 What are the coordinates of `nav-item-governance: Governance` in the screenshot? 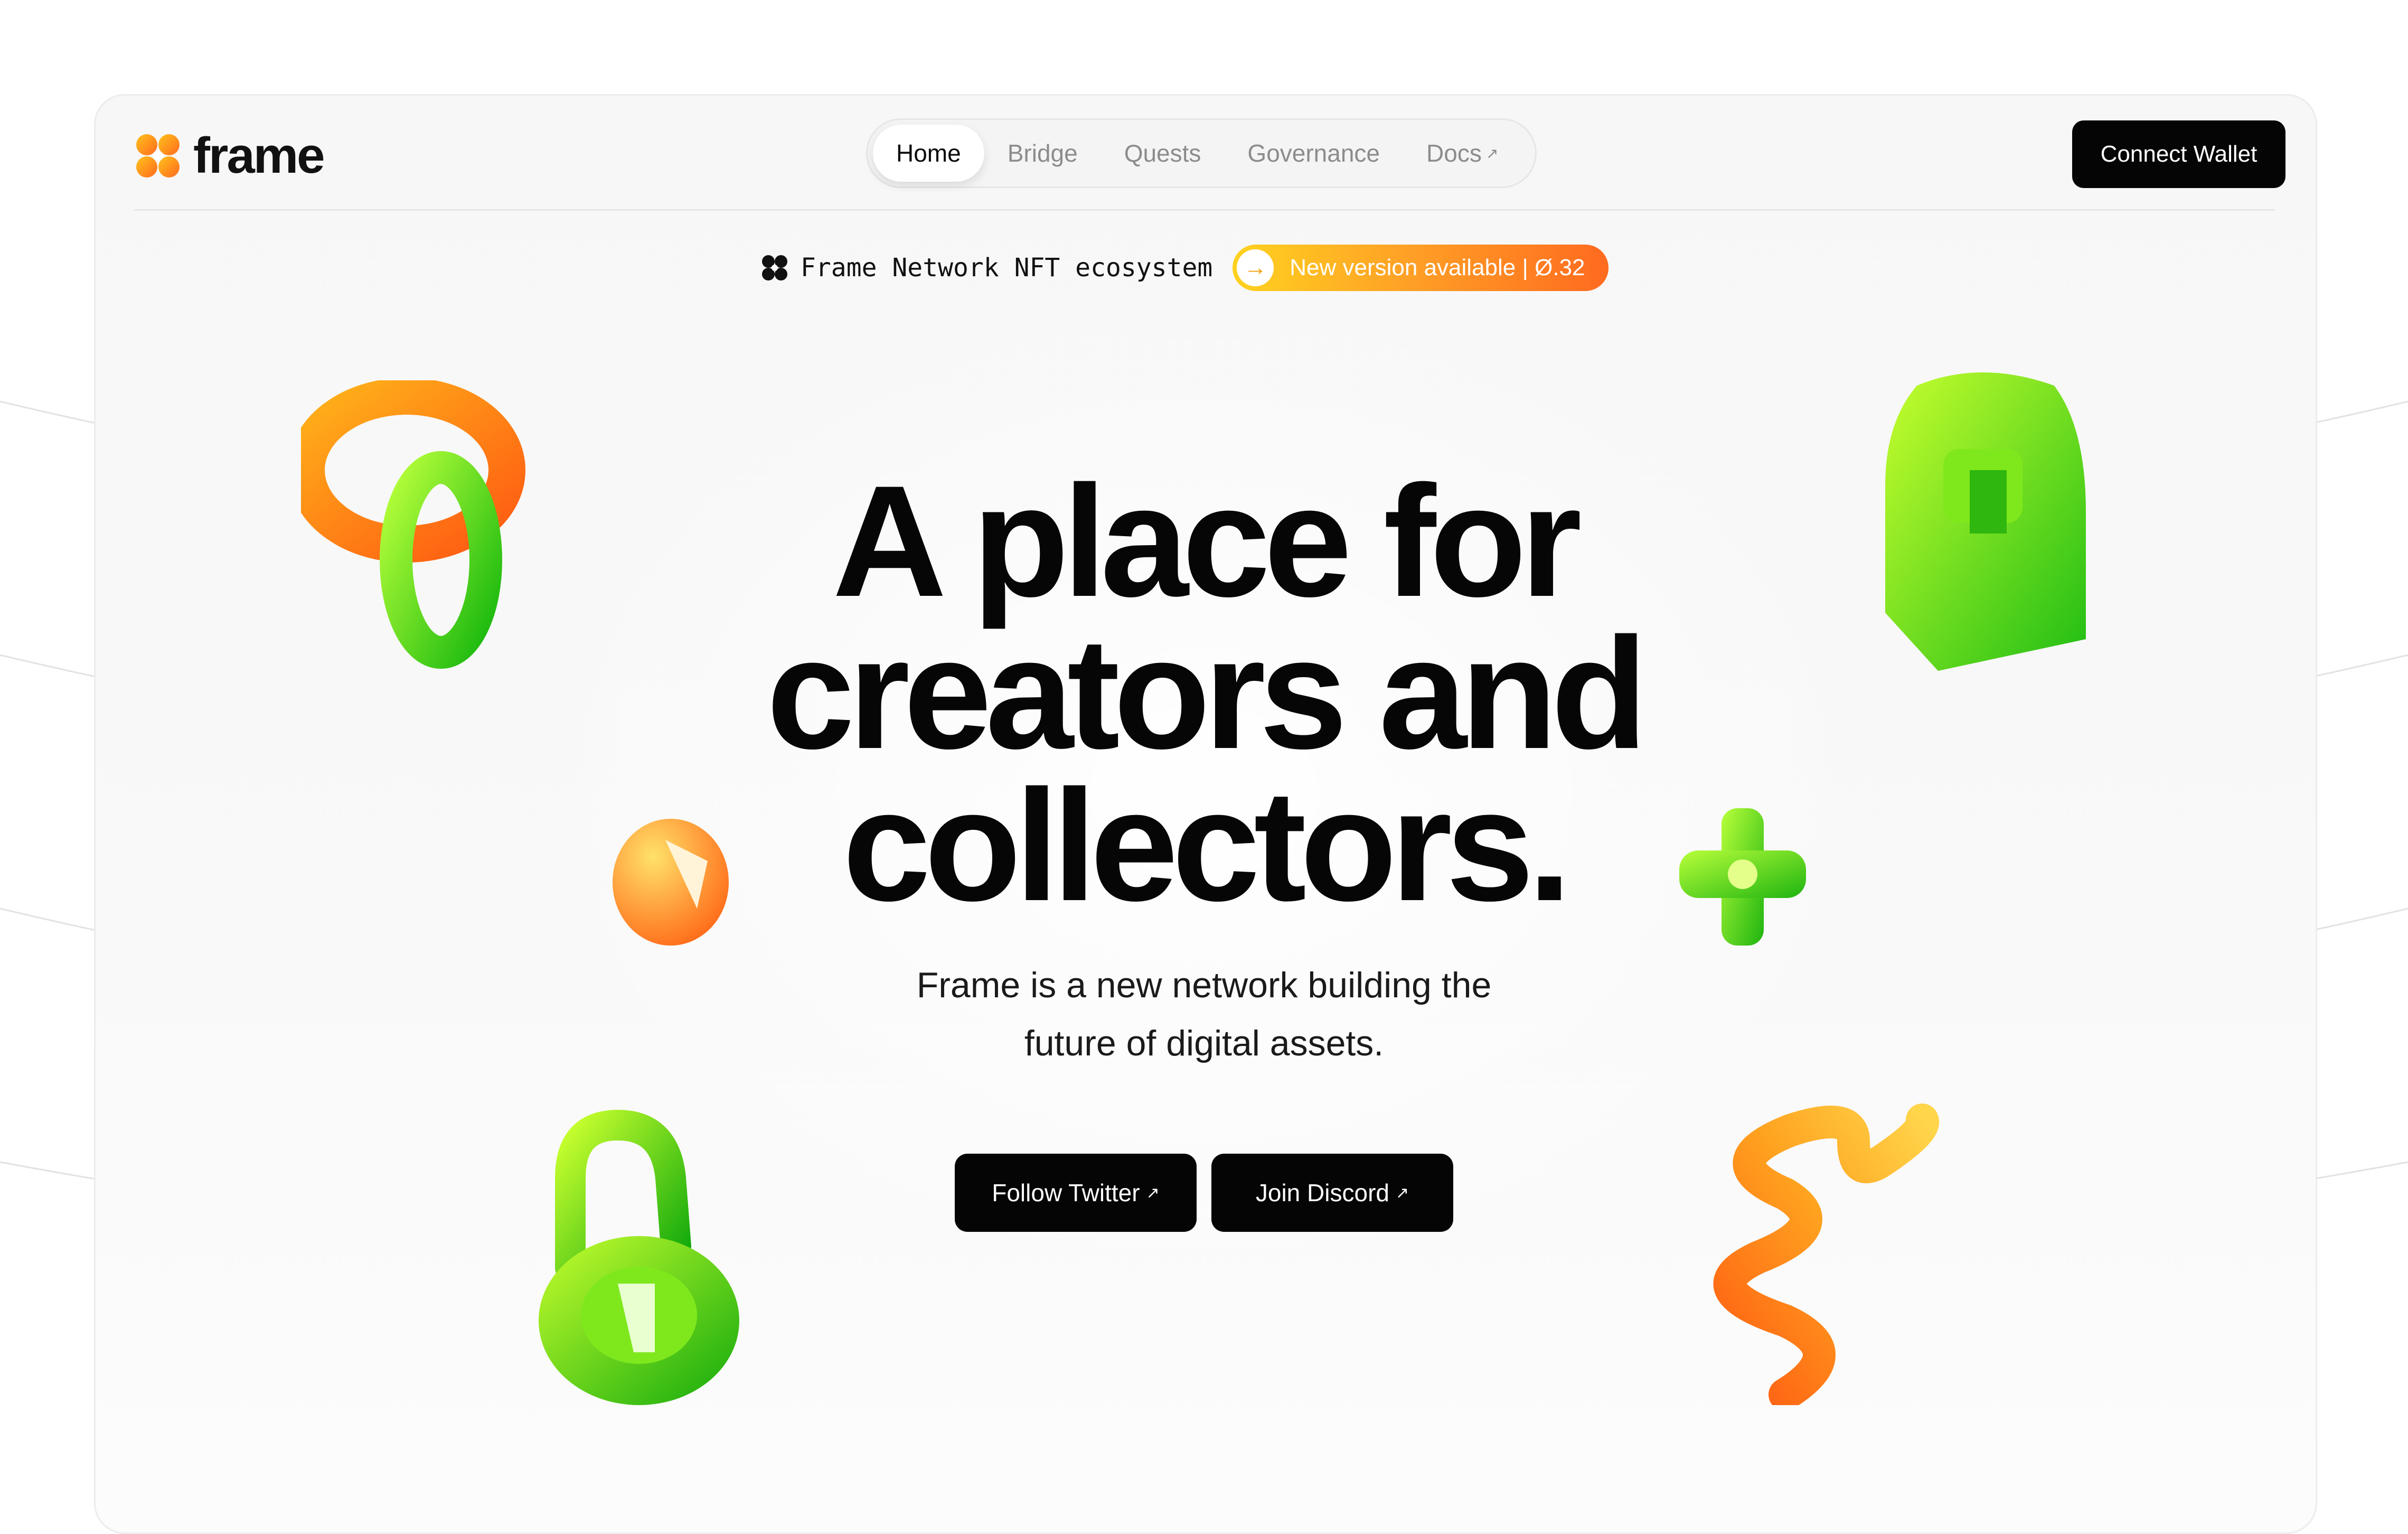 It's located at (1313, 154).